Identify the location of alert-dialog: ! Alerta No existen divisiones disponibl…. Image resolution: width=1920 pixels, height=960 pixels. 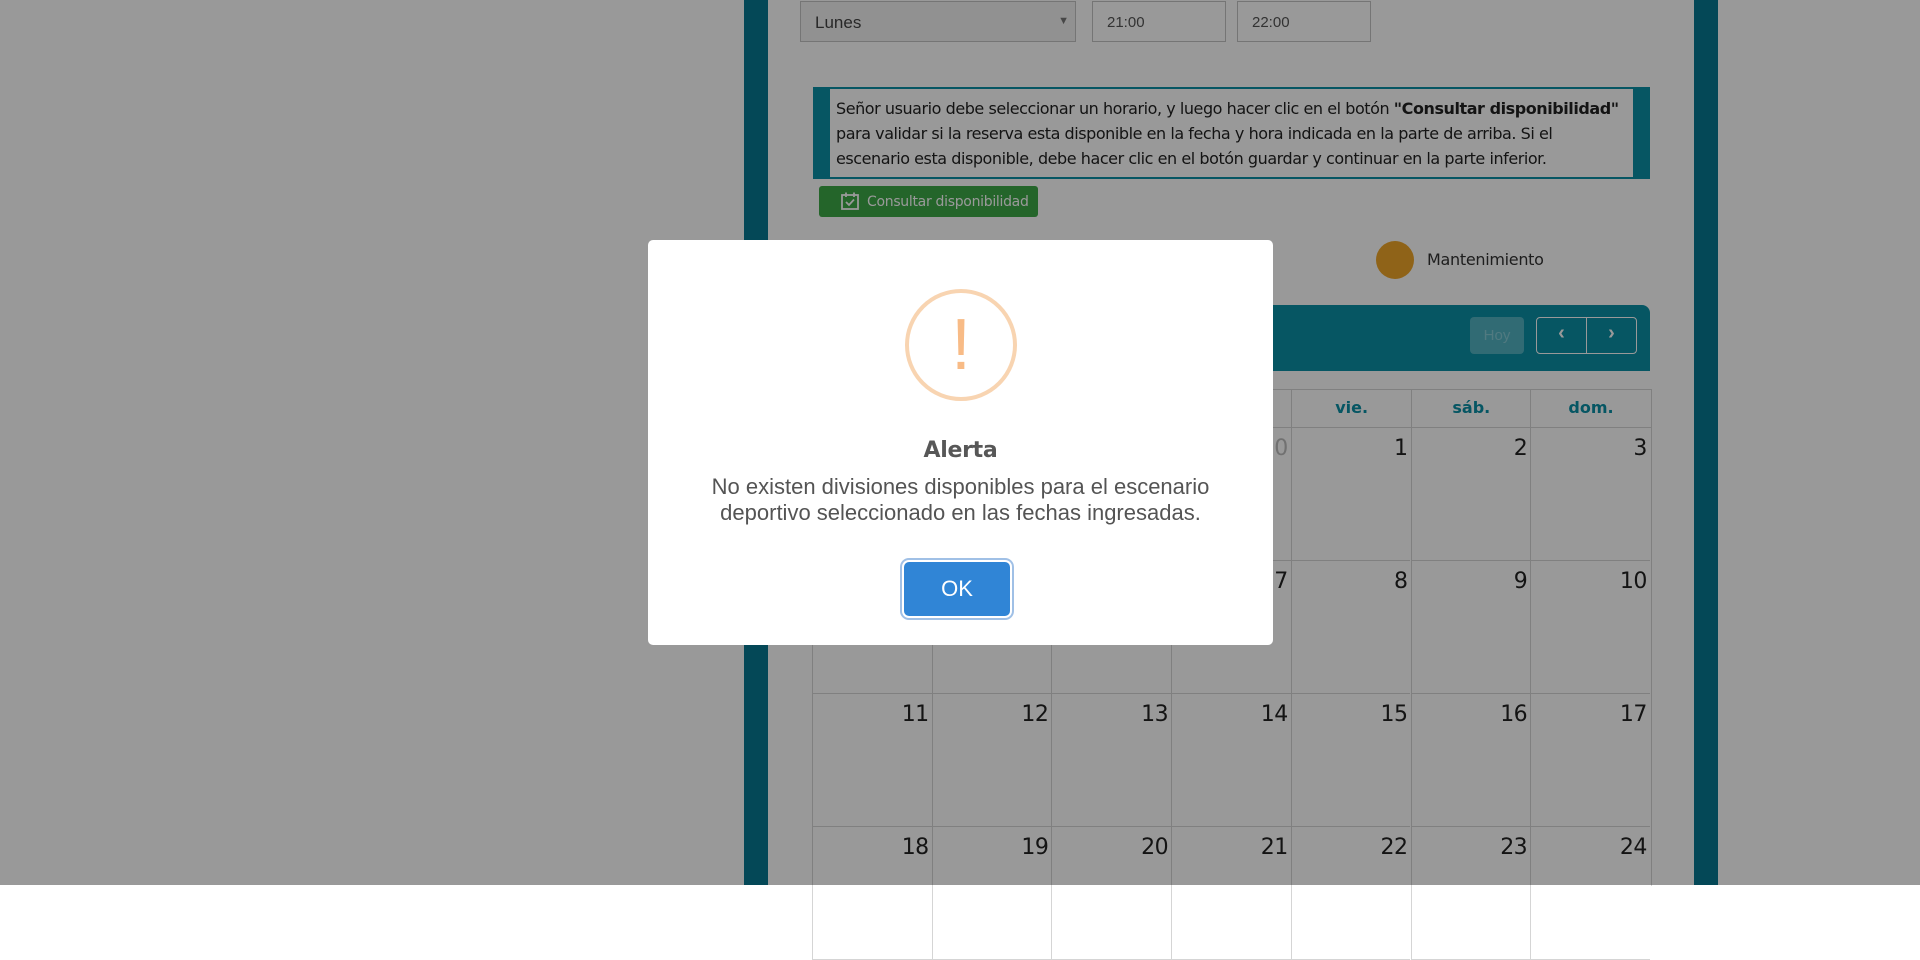
(960, 442).